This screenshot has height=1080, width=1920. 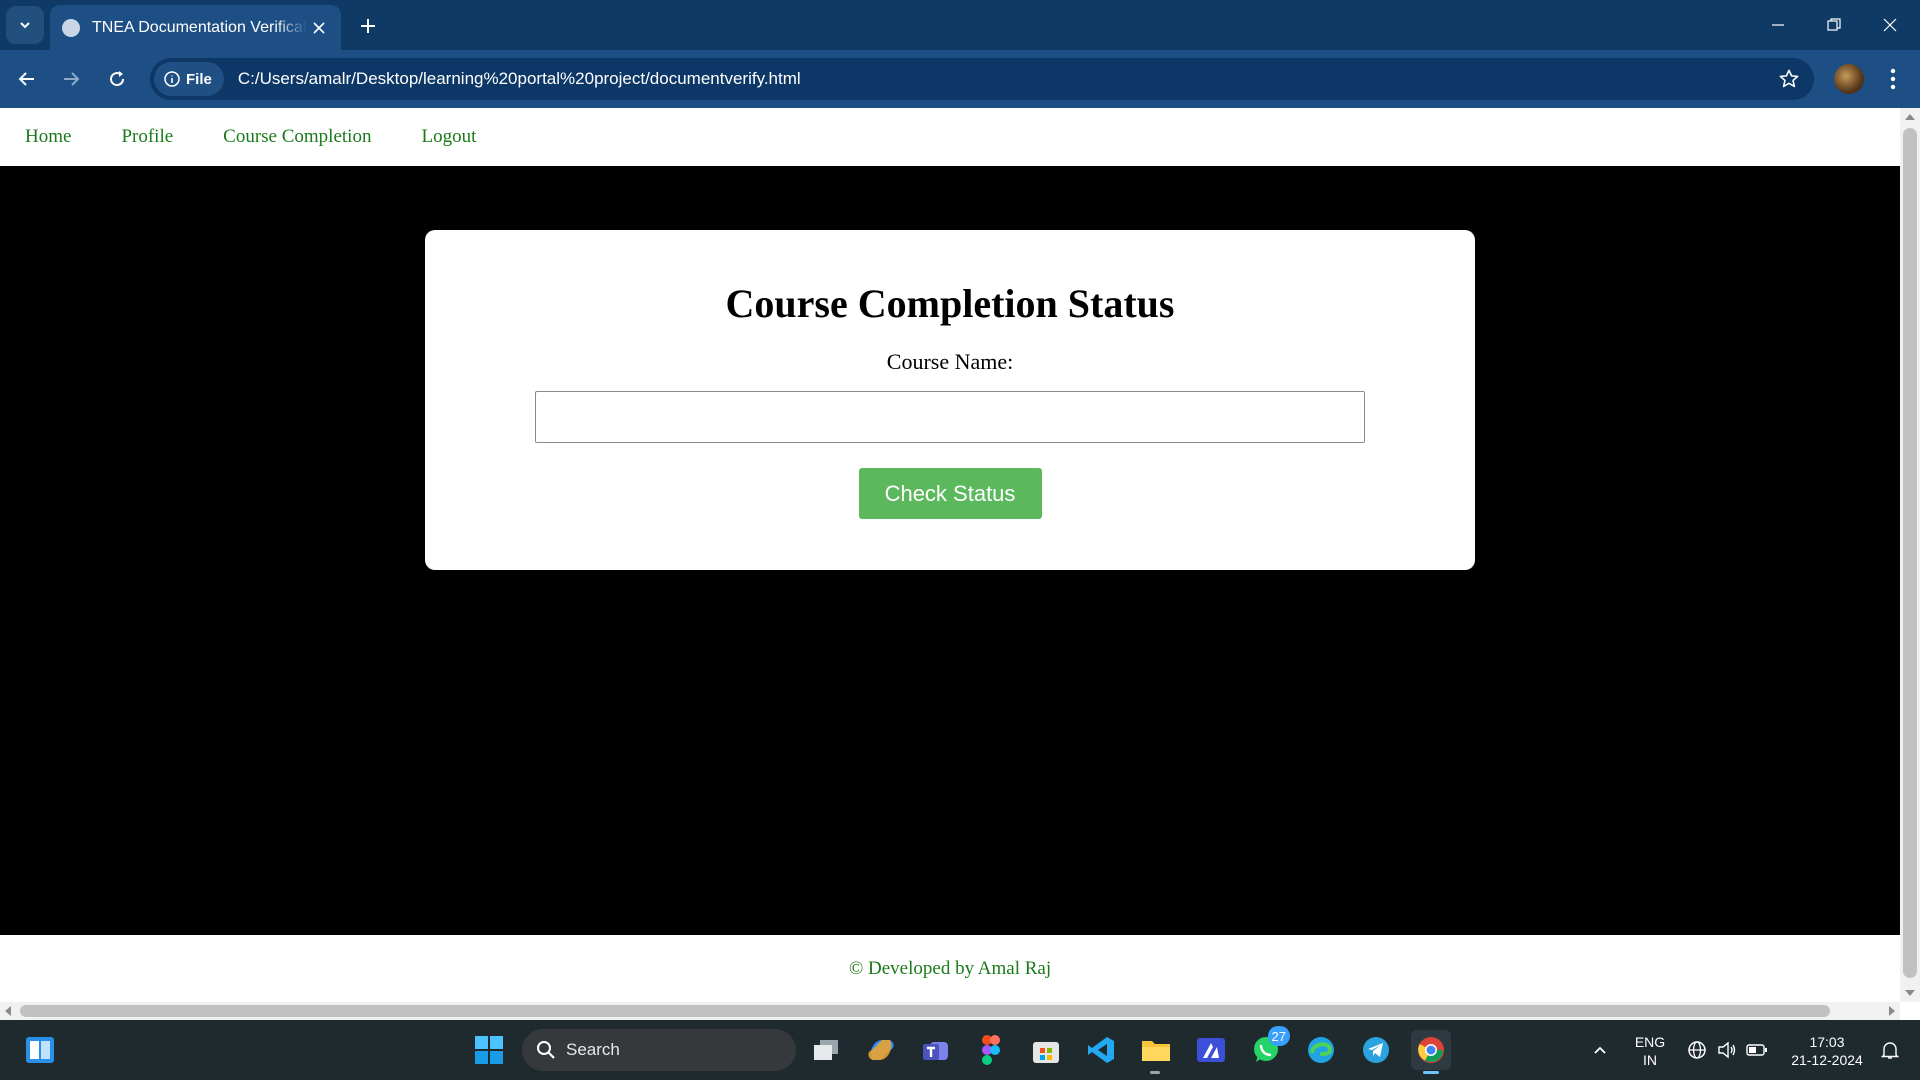 I want to click on check-status-button: Check Status, so click(x=950, y=493).